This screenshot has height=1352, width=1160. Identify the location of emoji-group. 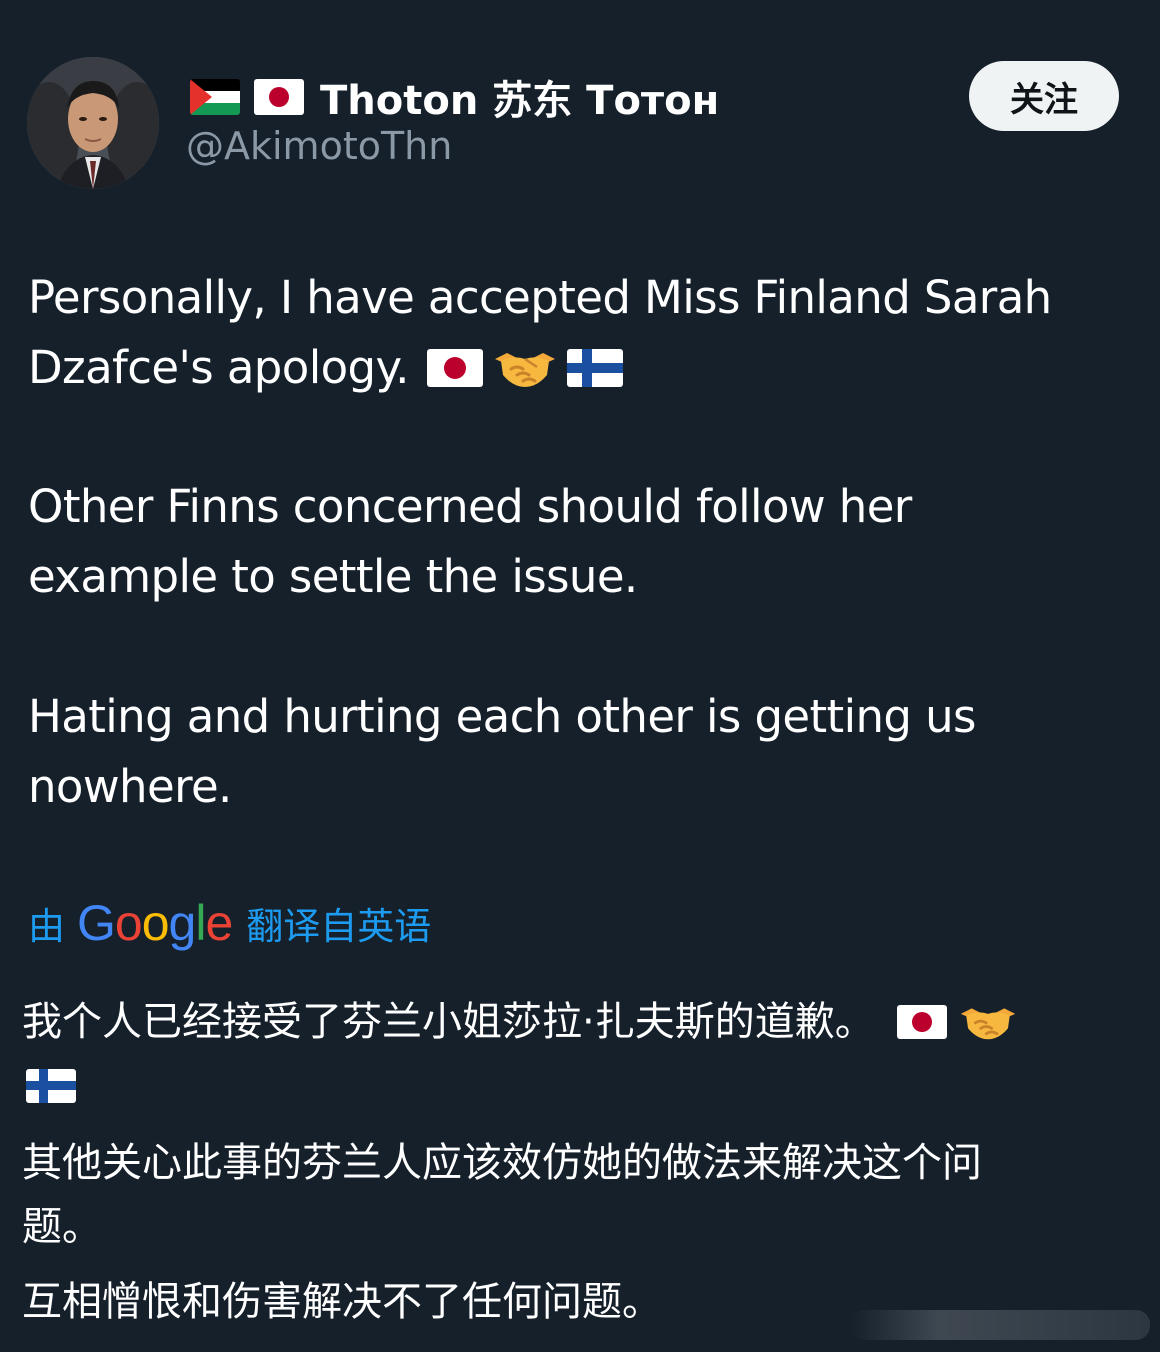
(529, 368).